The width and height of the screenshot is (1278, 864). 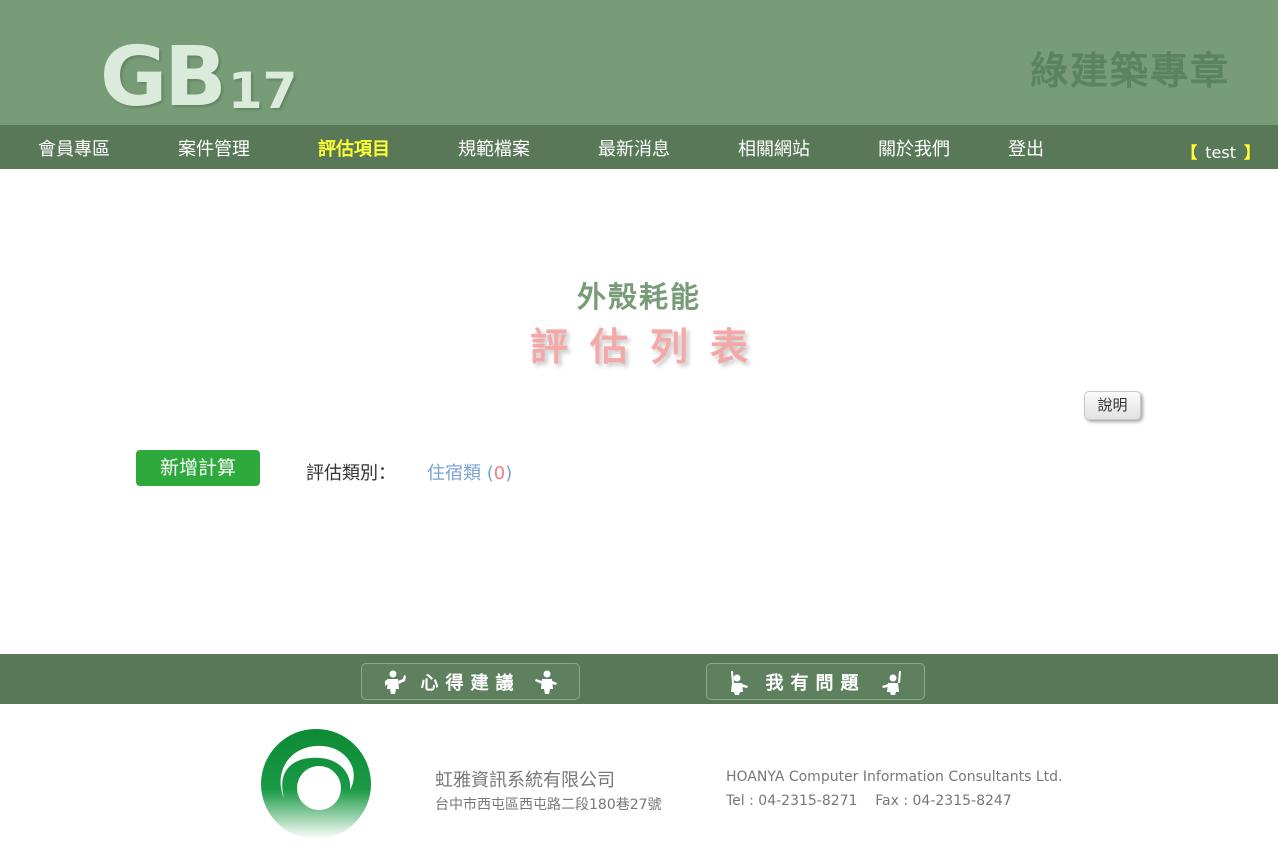 I want to click on category-name: 住宿類, so click(x=454, y=473).